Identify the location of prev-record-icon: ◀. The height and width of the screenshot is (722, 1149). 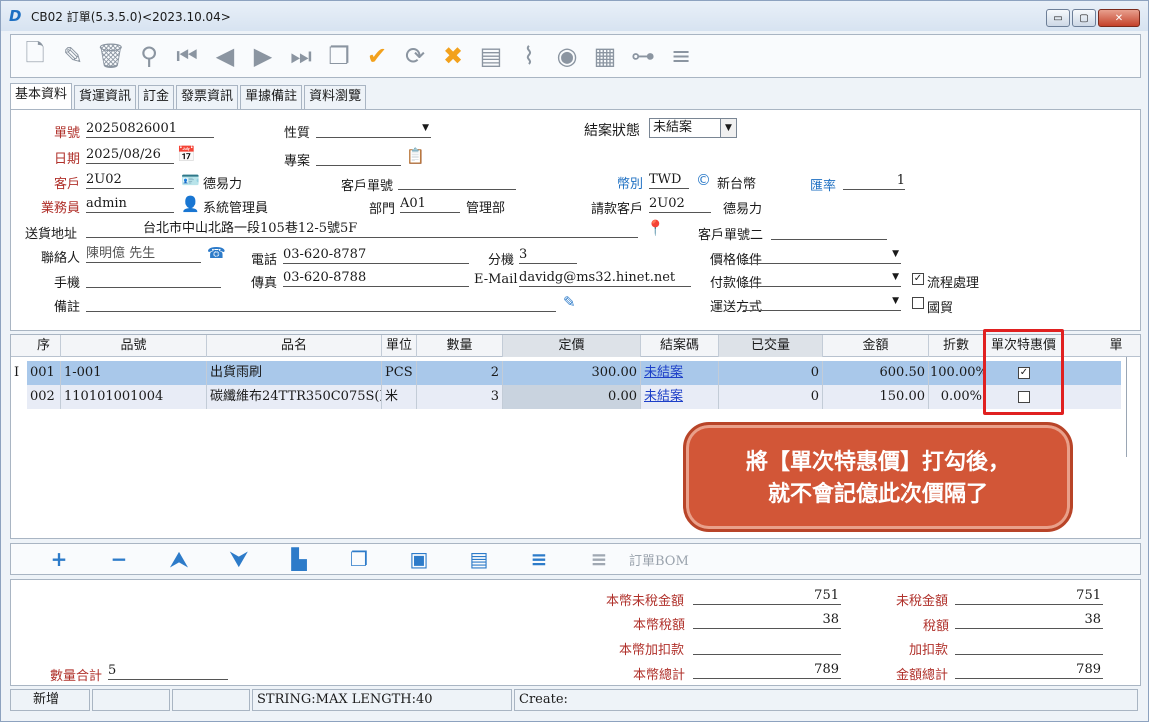
(225, 56).